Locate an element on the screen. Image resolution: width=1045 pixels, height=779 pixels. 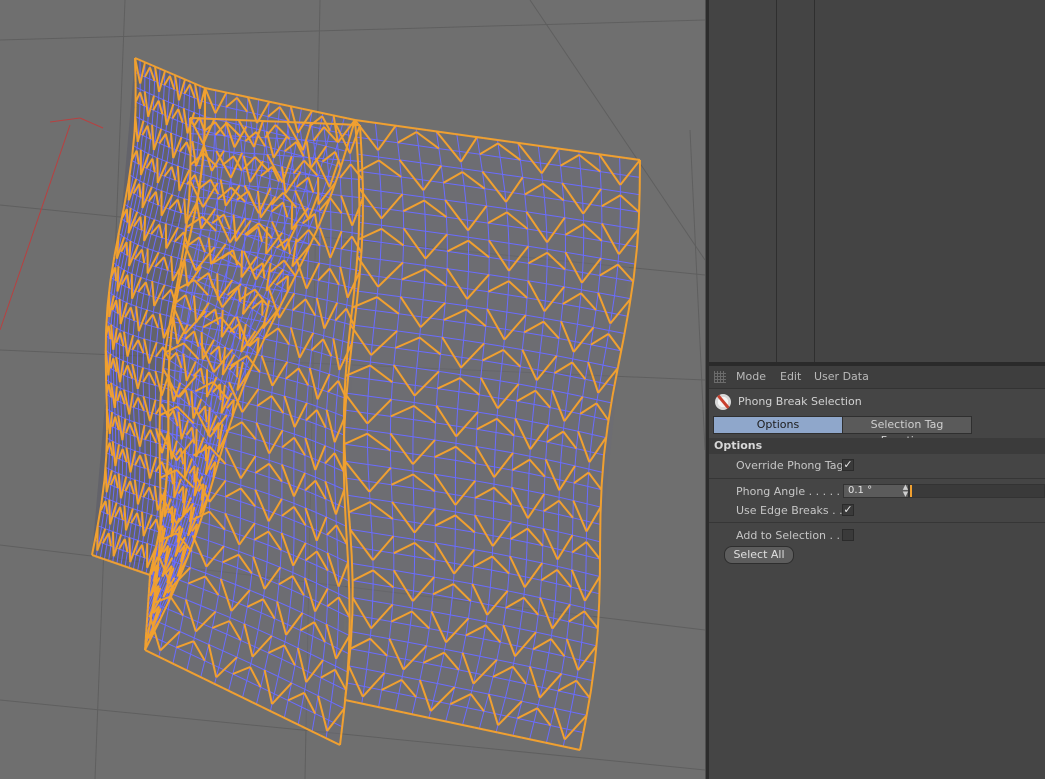
override-phong-tag-label: Override Phong Tag is located at coordinates (790, 465).